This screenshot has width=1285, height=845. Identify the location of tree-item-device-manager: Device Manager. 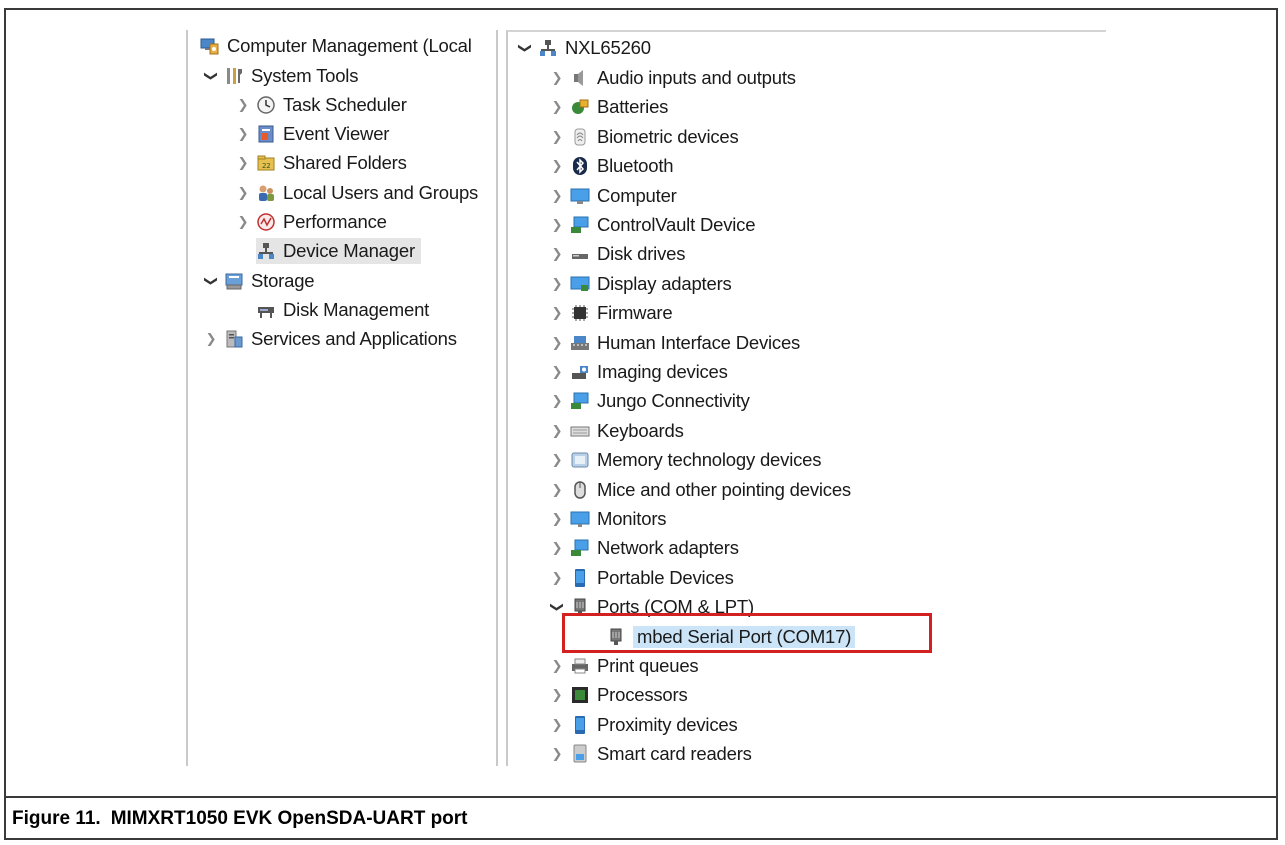
(338, 251).